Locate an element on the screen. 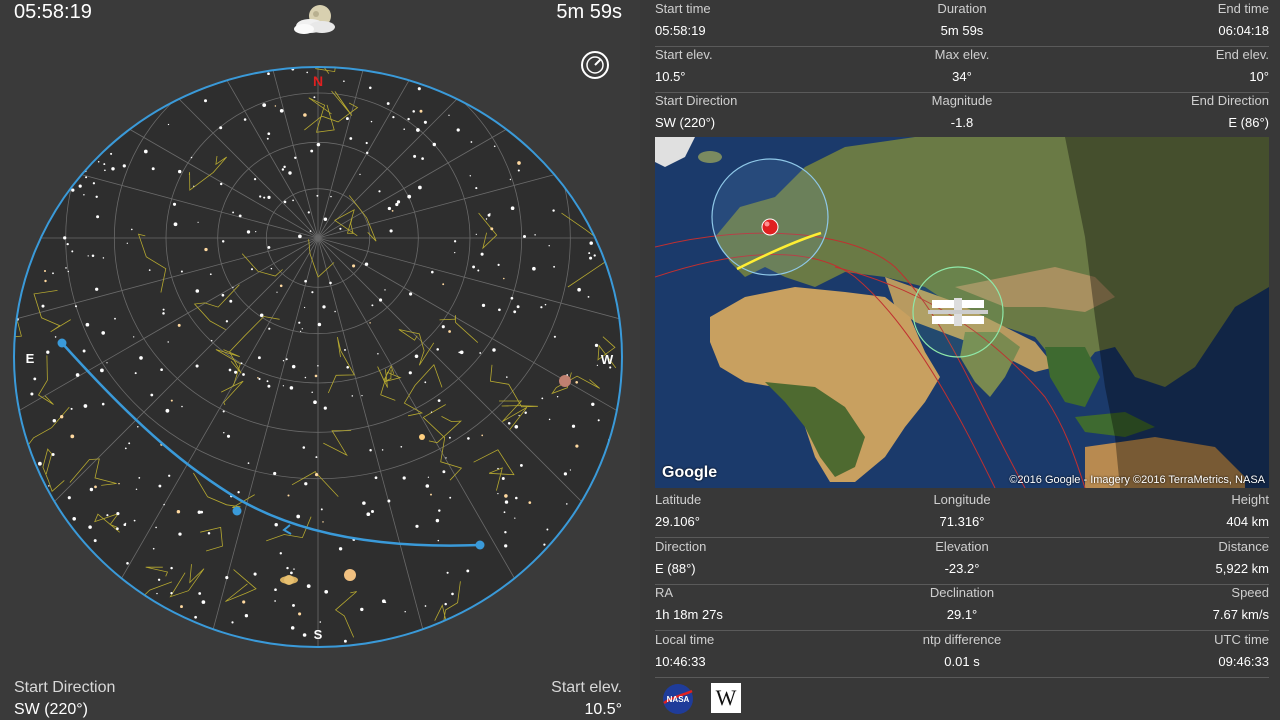  wikipedia-icon: W is located at coordinates (726, 698).